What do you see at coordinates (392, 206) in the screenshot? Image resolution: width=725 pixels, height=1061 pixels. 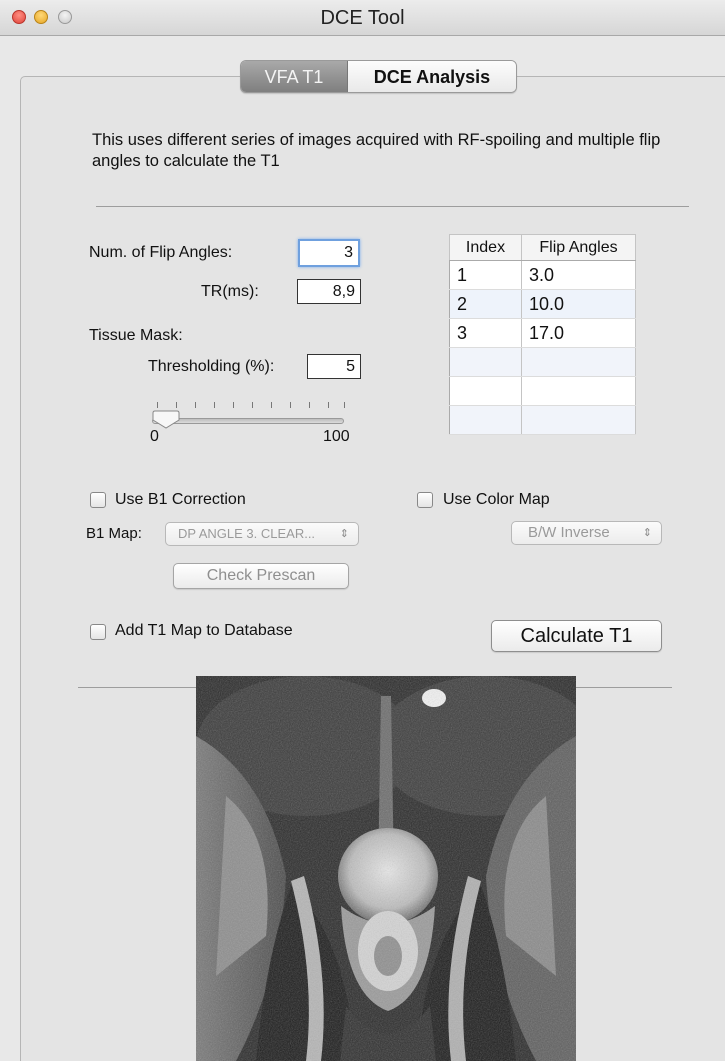 I see `separator-top` at bounding box center [392, 206].